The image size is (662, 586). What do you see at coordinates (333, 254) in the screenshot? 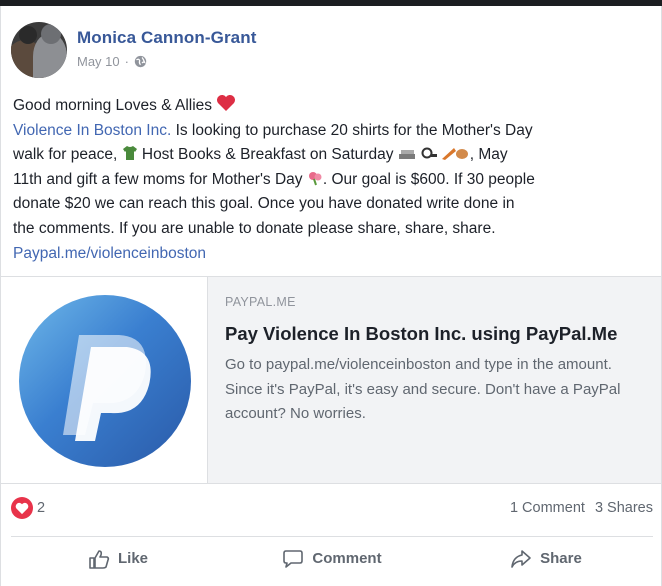
I see `post-line: Paypal.me/violenceinboston` at bounding box center [333, 254].